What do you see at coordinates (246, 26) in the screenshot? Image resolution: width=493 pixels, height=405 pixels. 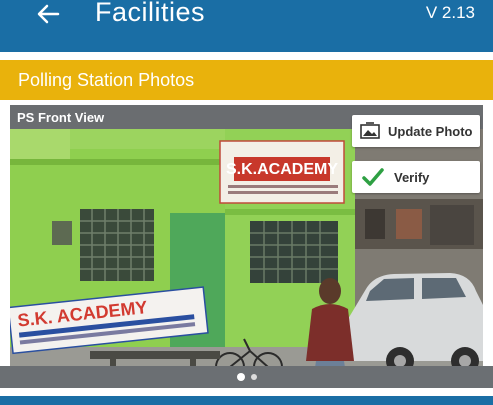 I see `app-bar: Facilities V 2.13` at bounding box center [246, 26].